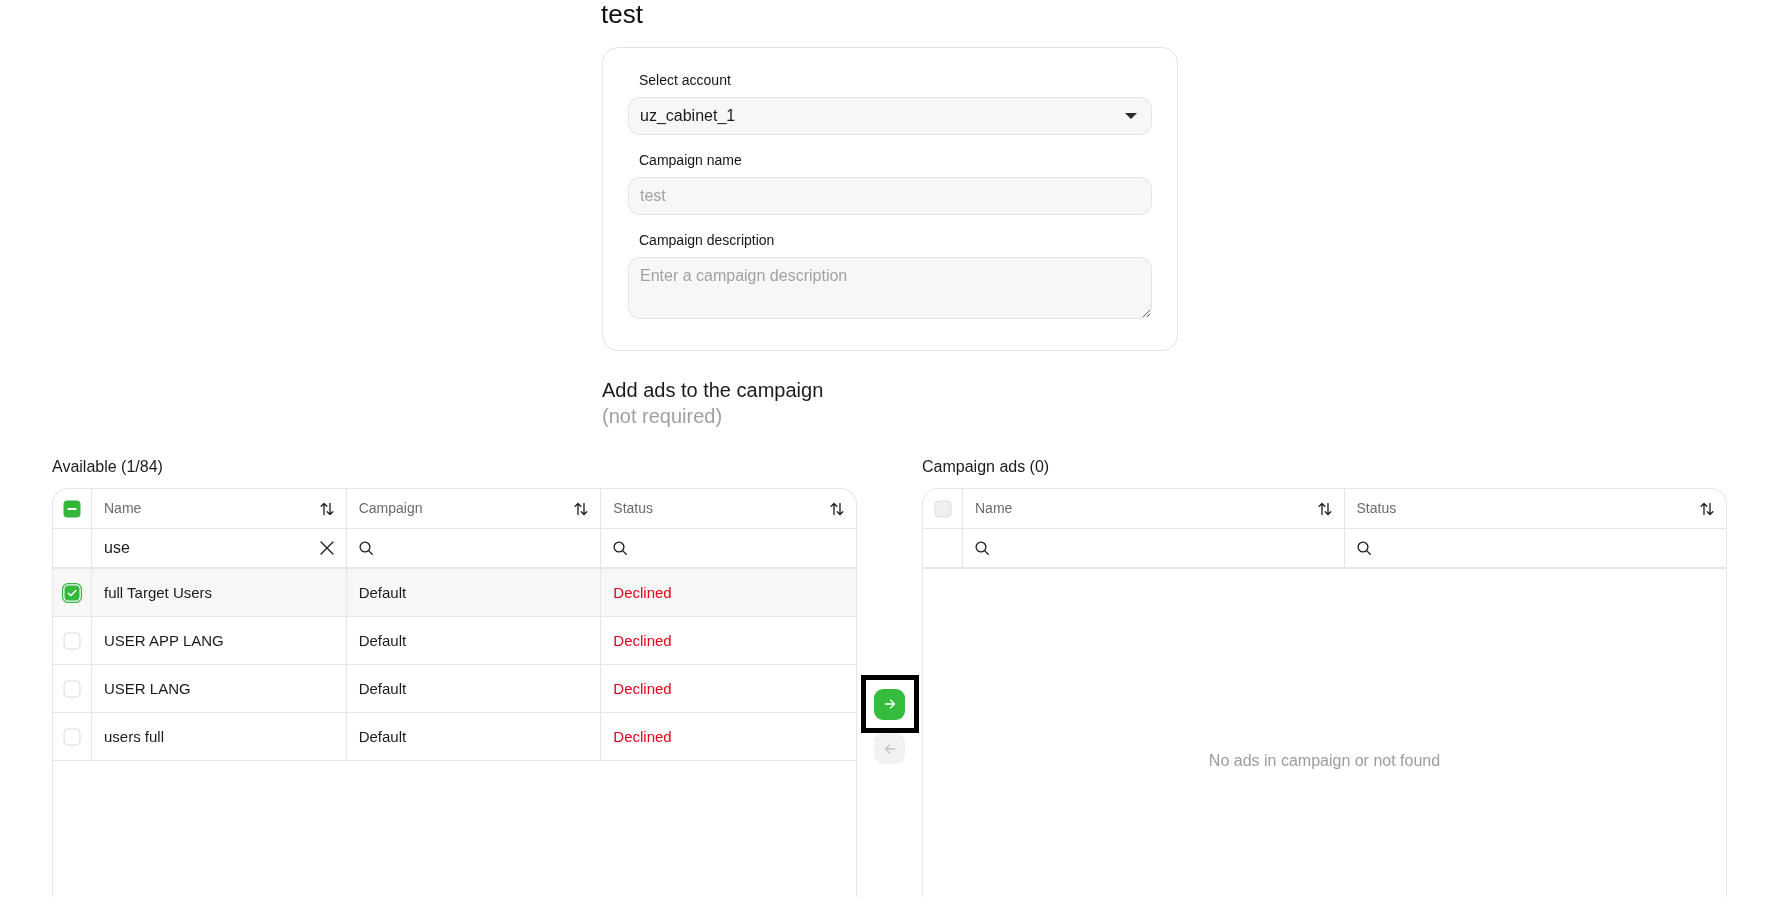 This screenshot has width=1768, height=897. I want to click on caret-icon, so click(1131, 116).